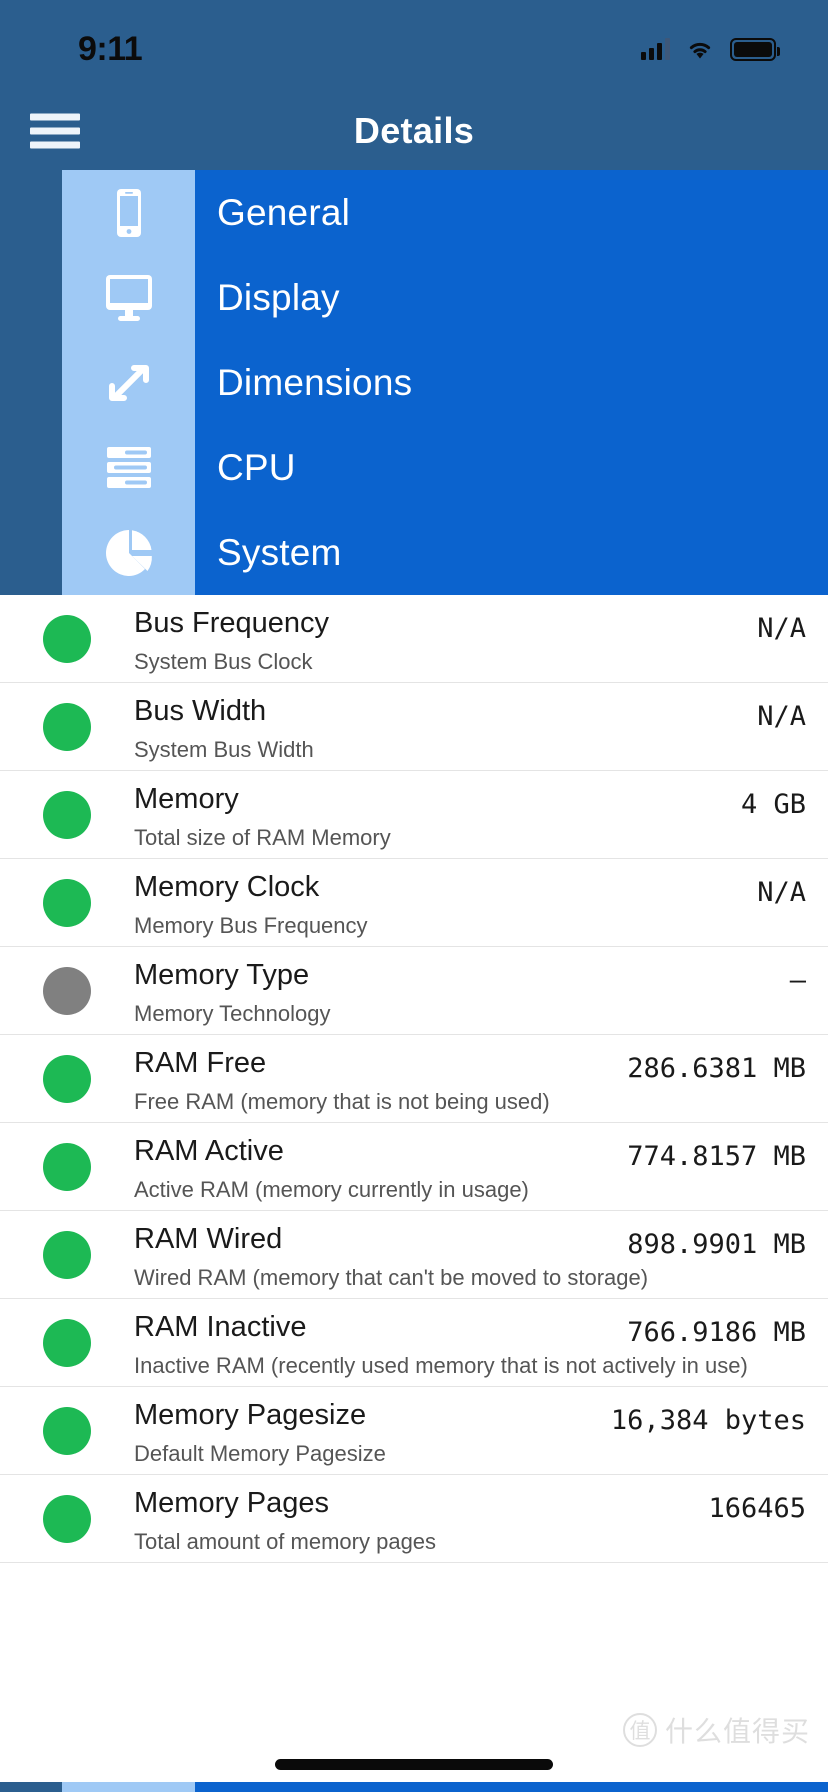 This screenshot has width=828, height=1792. What do you see at coordinates (757, 1508) in the screenshot?
I see `row-value: 166465` at bounding box center [757, 1508].